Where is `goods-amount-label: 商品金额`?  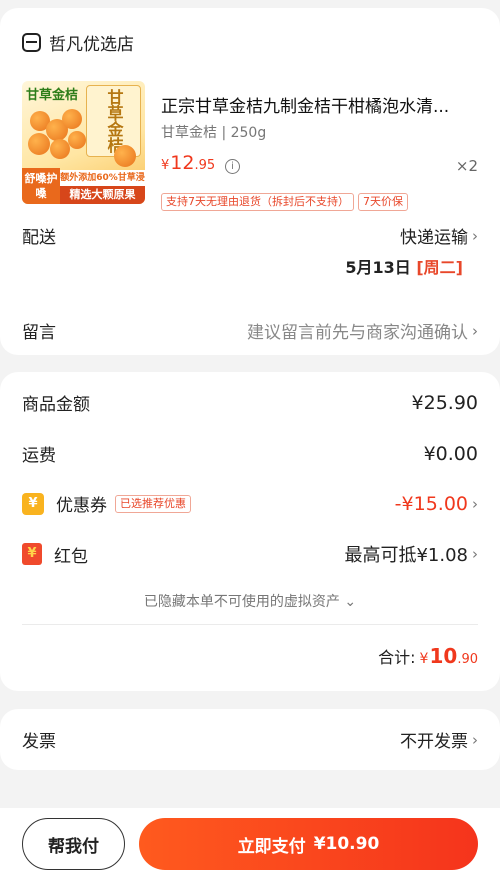 goods-amount-label: 商品金额 is located at coordinates (56, 405).